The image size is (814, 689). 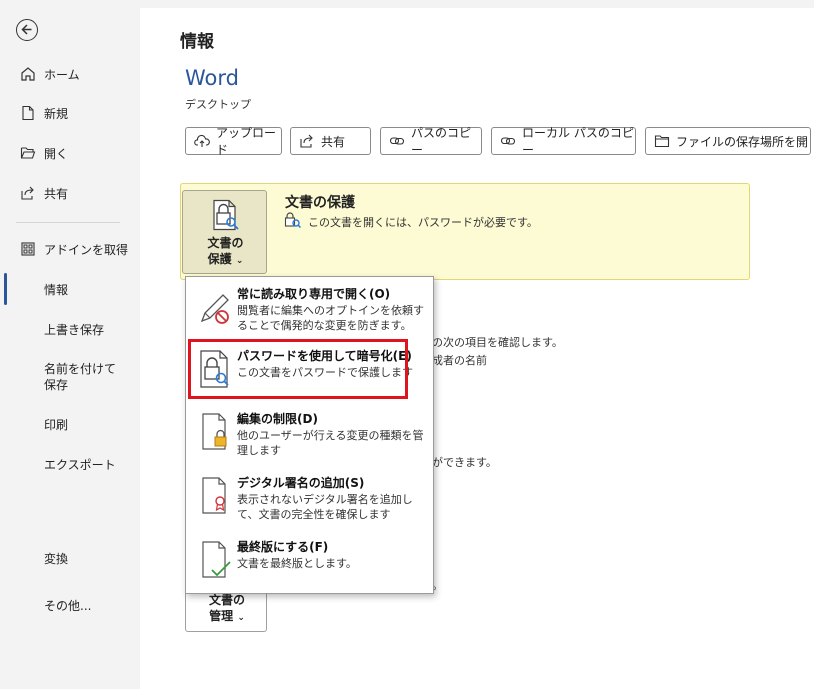 What do you see at coordinates (56, 153) in the screenshot?
I see `sidebar-item-label: 開く` at bounding box center [56, 153].